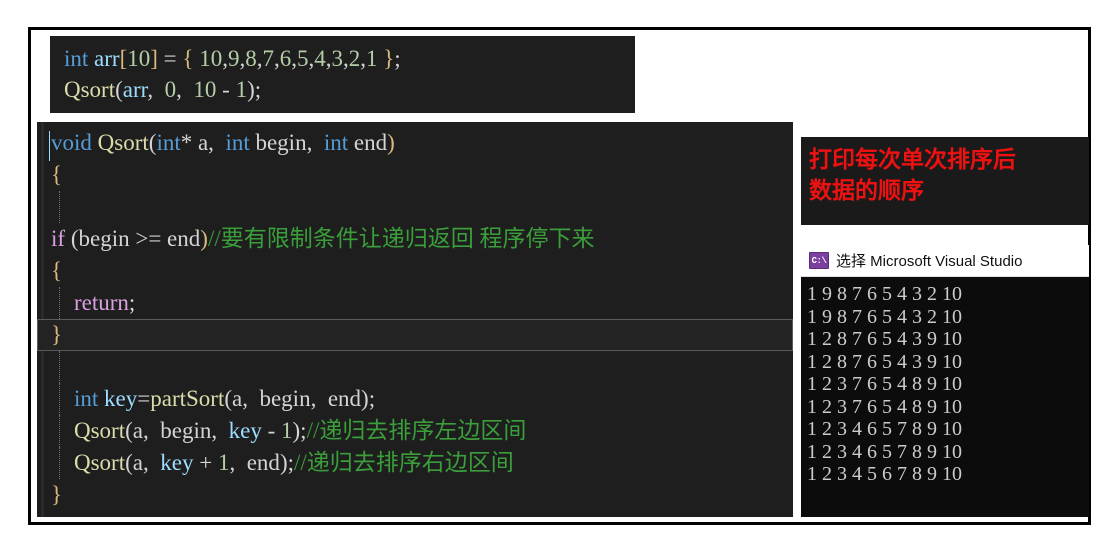 Image resolution: width=1120 pixels, height=551 pixels. Describe the element at coordinates (368, 142) in the screenshot. I see `code-token: end` at that location.